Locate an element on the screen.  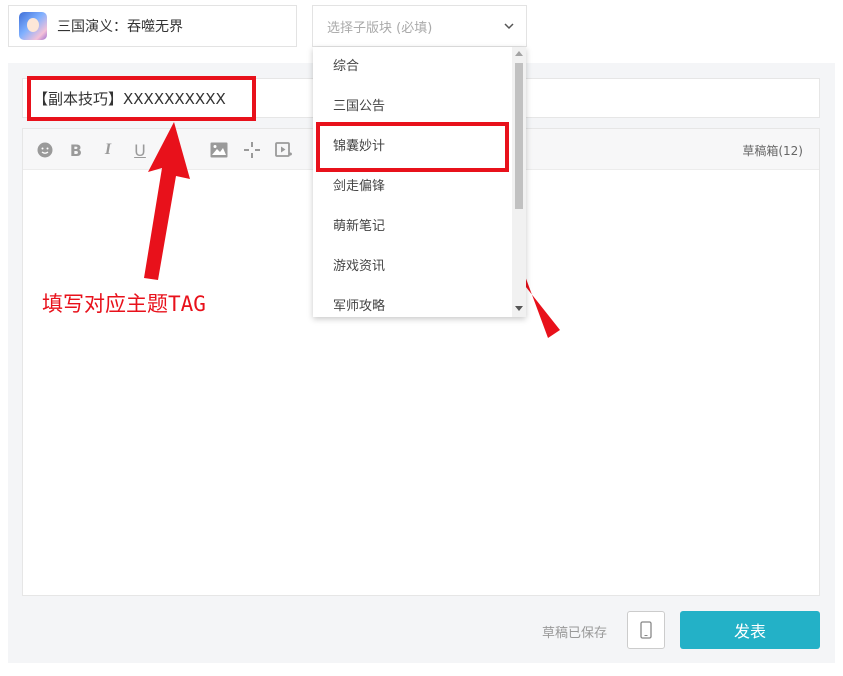
scroll-up-icon is located at coordinates (519, 53).